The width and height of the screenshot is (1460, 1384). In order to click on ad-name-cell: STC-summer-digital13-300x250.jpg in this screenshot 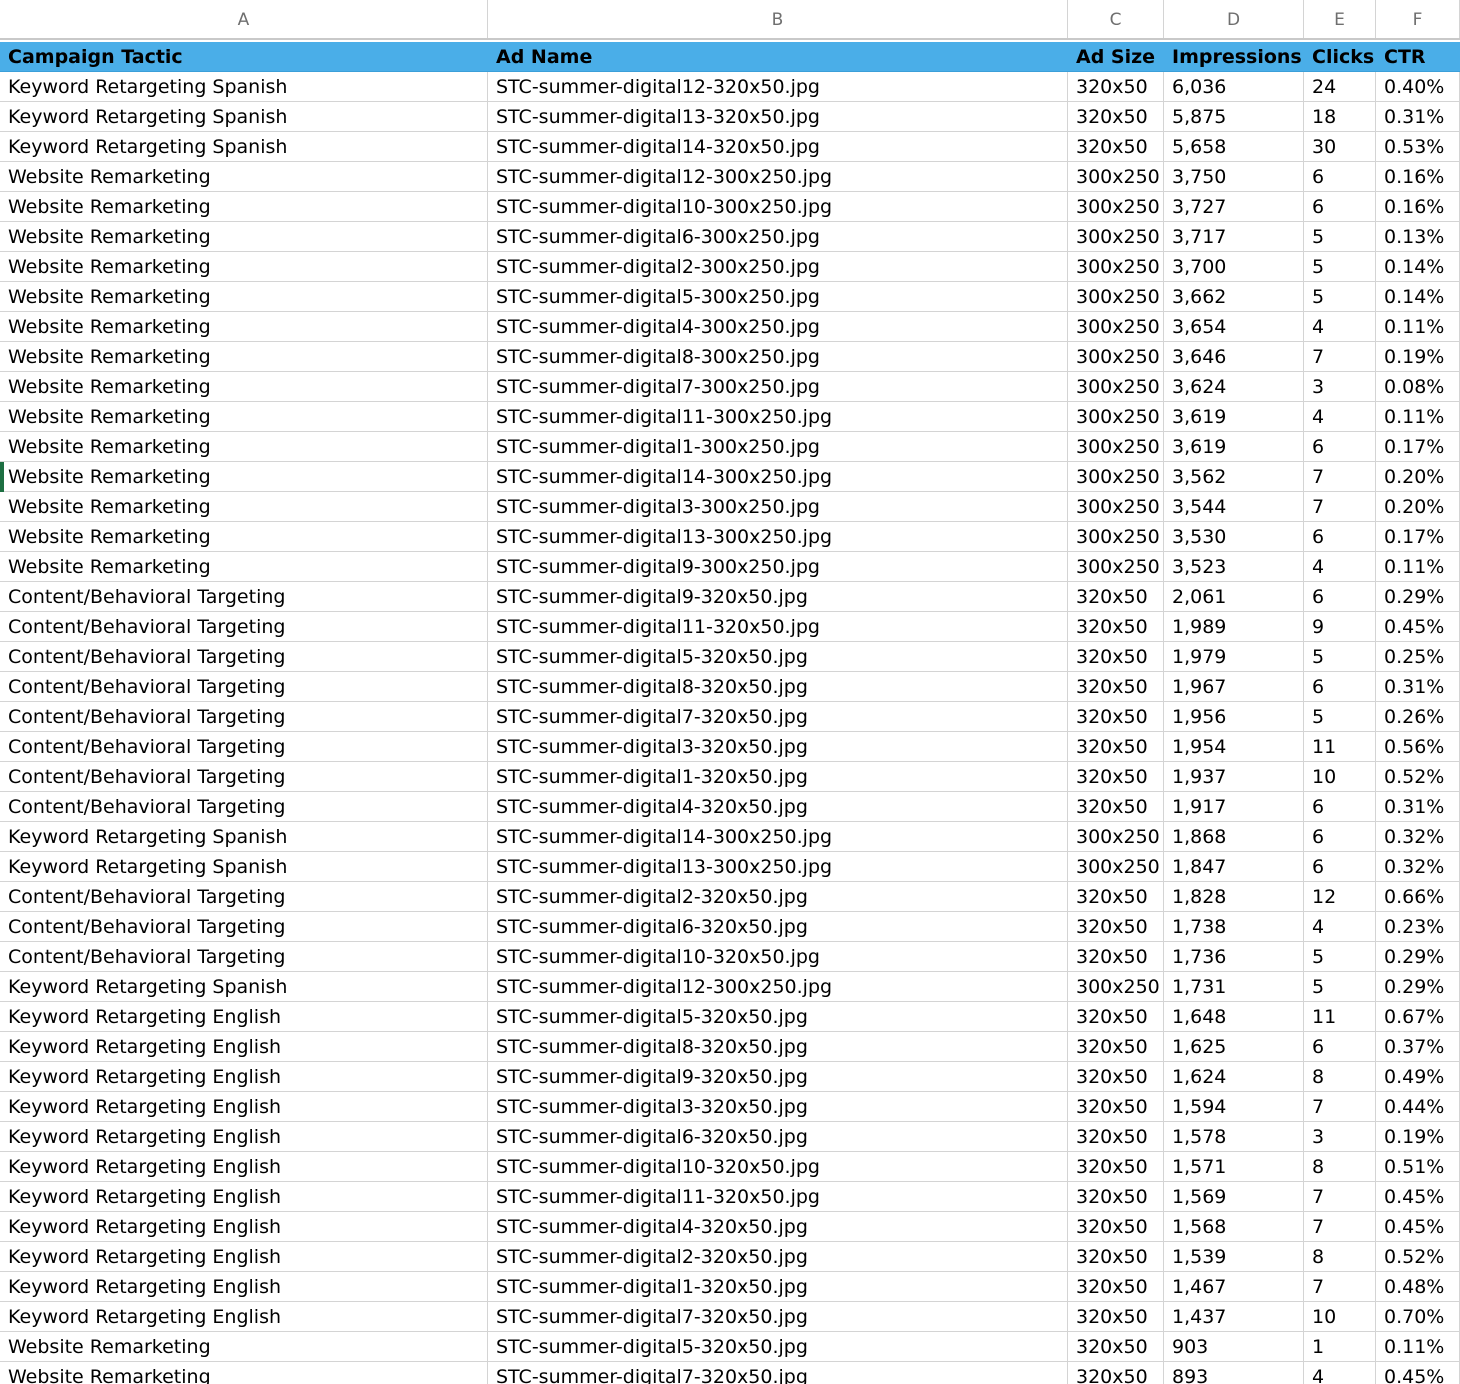, I will do `click(778, 866)`.